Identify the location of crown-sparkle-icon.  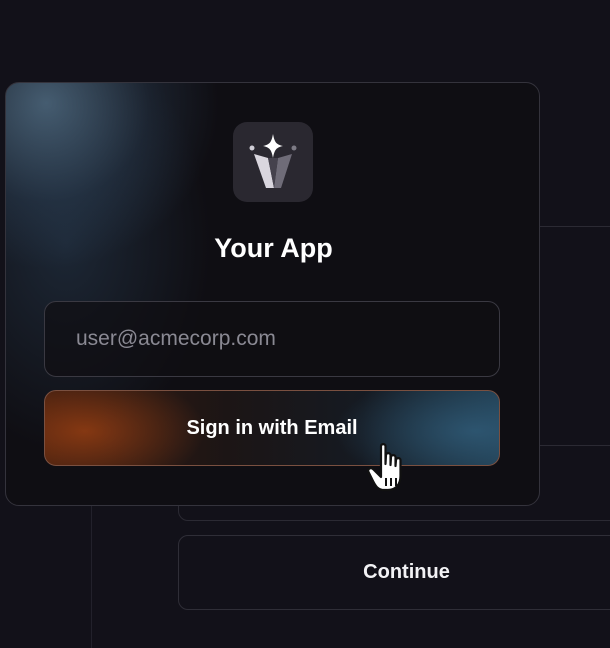
(273, 161).